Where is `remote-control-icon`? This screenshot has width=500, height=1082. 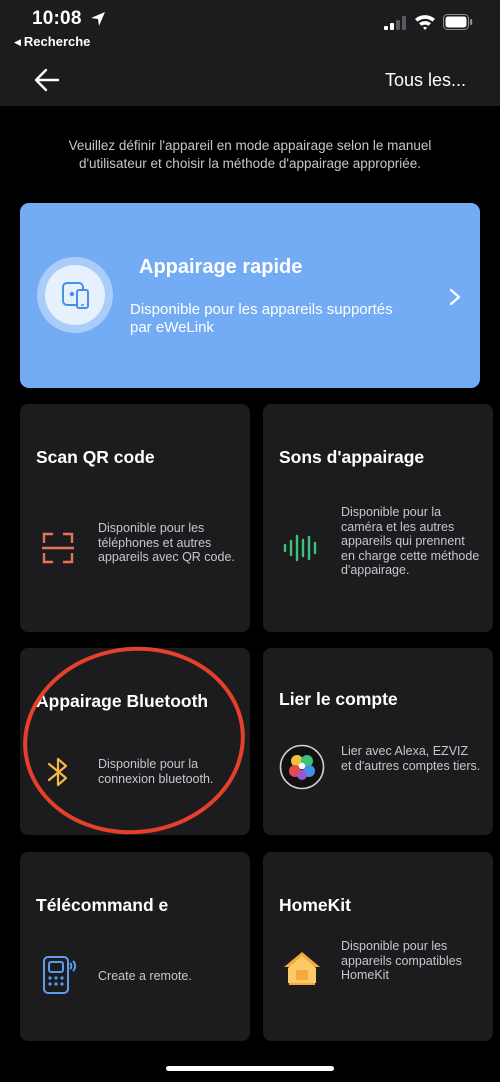
remote-control-icon is located at coordinates (60, 975).